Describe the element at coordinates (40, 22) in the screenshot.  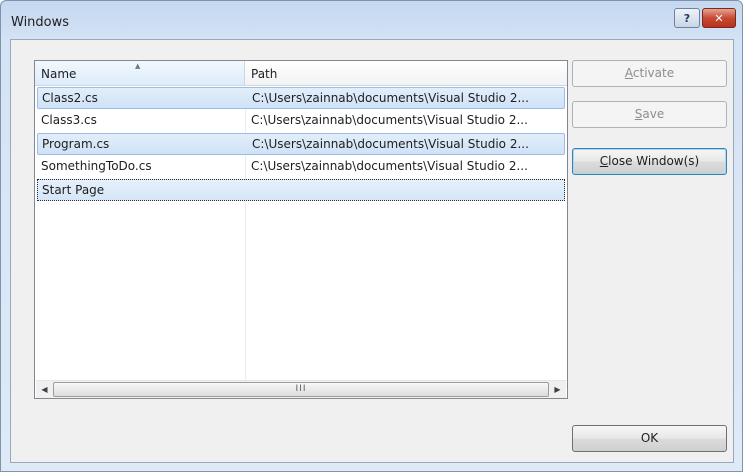
I see `window-title: Windows` at that location.